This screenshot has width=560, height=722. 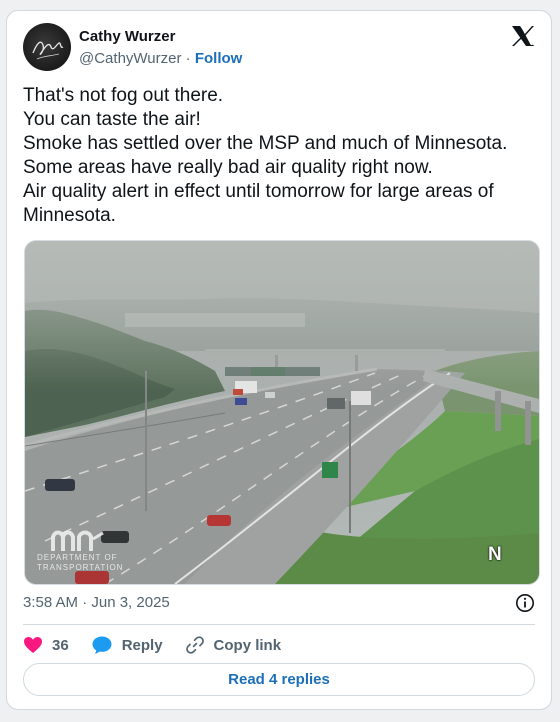 What do you see at coordinates (123, 95) in the screenshot?
I see `tweet-line: That's not fog out there.` at bounding box center [123, 95].